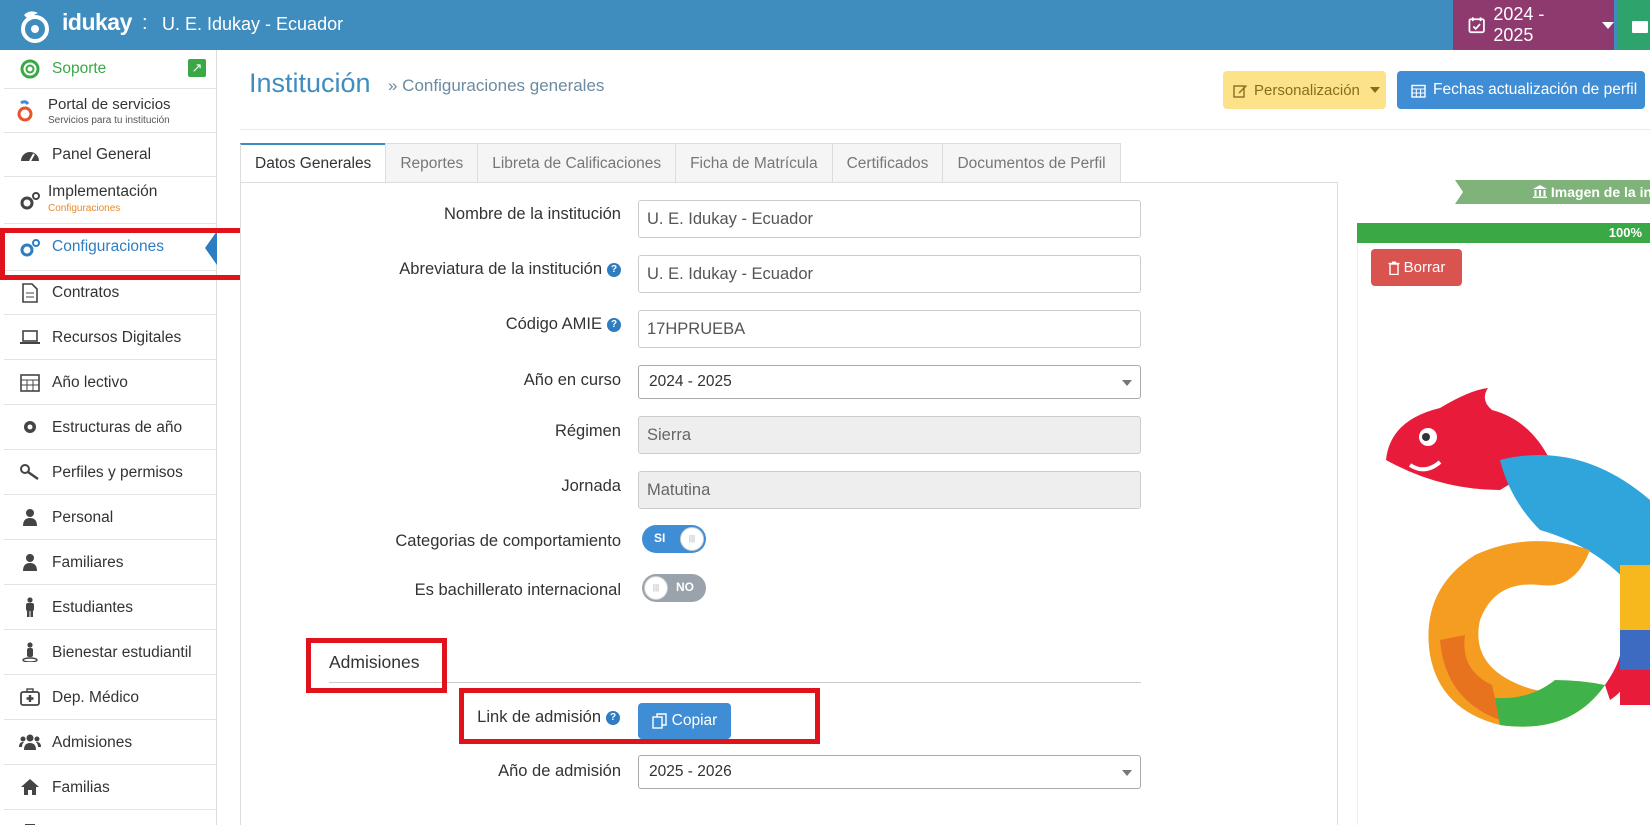  What do you see at coordinates (887, 163) in the screenshot?
I see `tab-certificados: Certificados` at bounding box center [887, 163].